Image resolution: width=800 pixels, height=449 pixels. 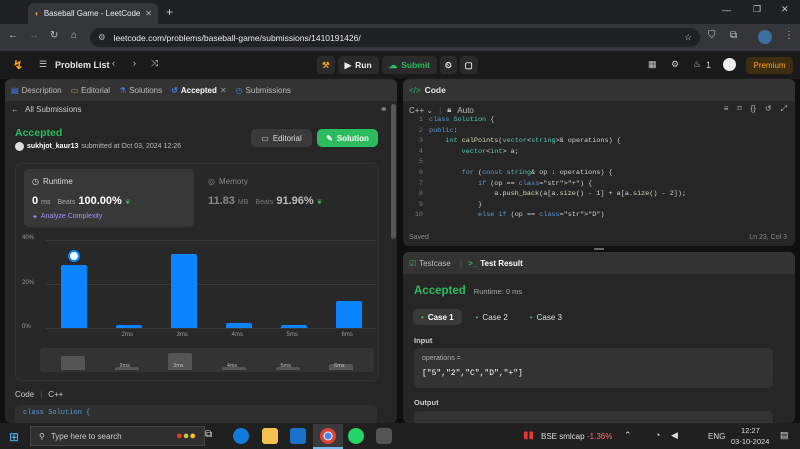 I want to click on solution-button: ✎ Solution, so click(x=347, y=138).